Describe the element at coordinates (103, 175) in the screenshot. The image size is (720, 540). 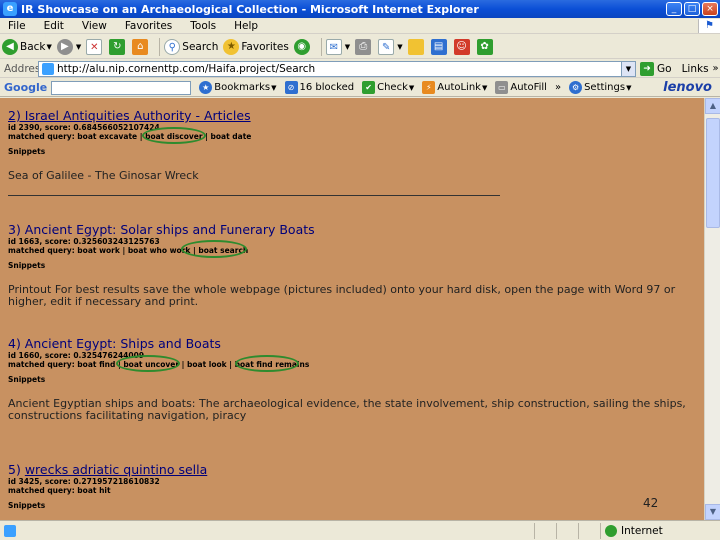
I see `result-snippet: Sea of Galilee - The Ginosar Wreck` at that location.